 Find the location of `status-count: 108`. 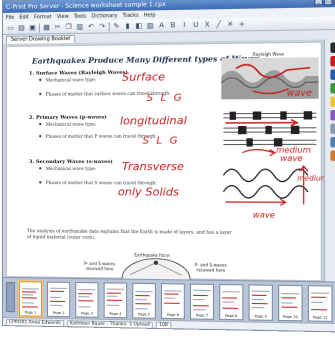

status-count: 108 is located at coordinates (163, 325).